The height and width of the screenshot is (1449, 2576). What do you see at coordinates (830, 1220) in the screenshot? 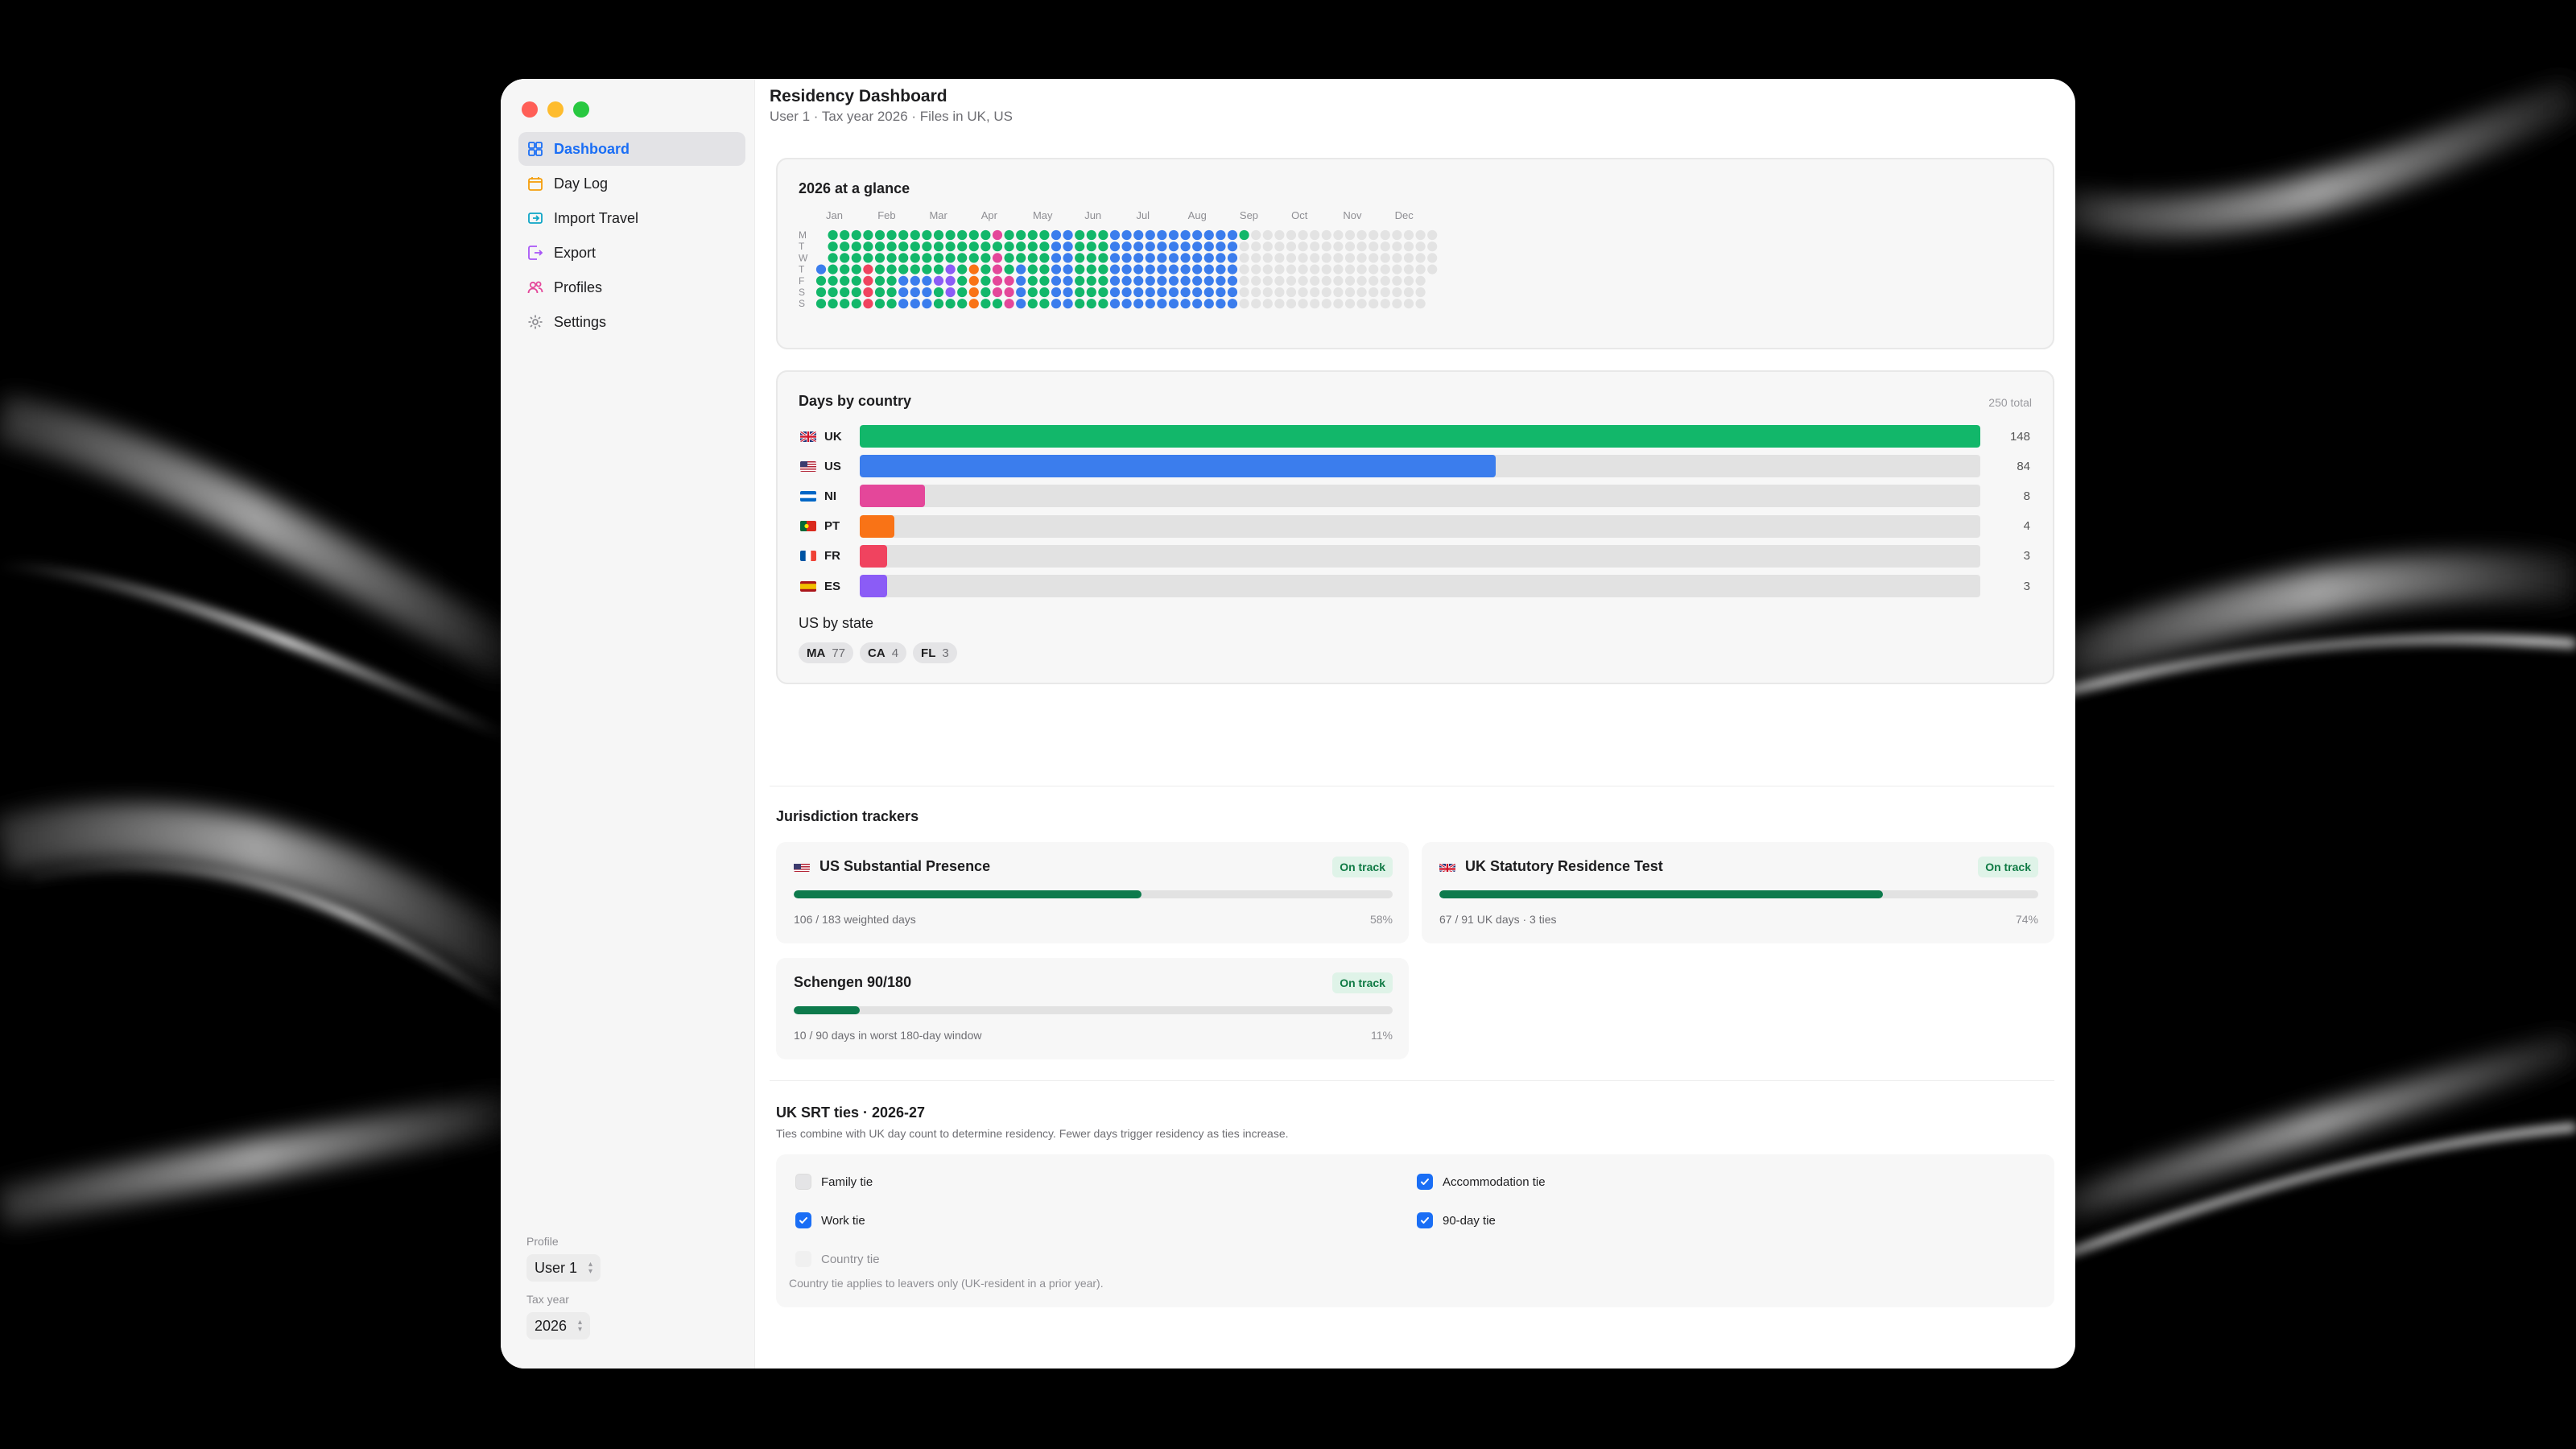
I see `work-tie-checkbox: Work tie` at bounding box center [830, 1220].